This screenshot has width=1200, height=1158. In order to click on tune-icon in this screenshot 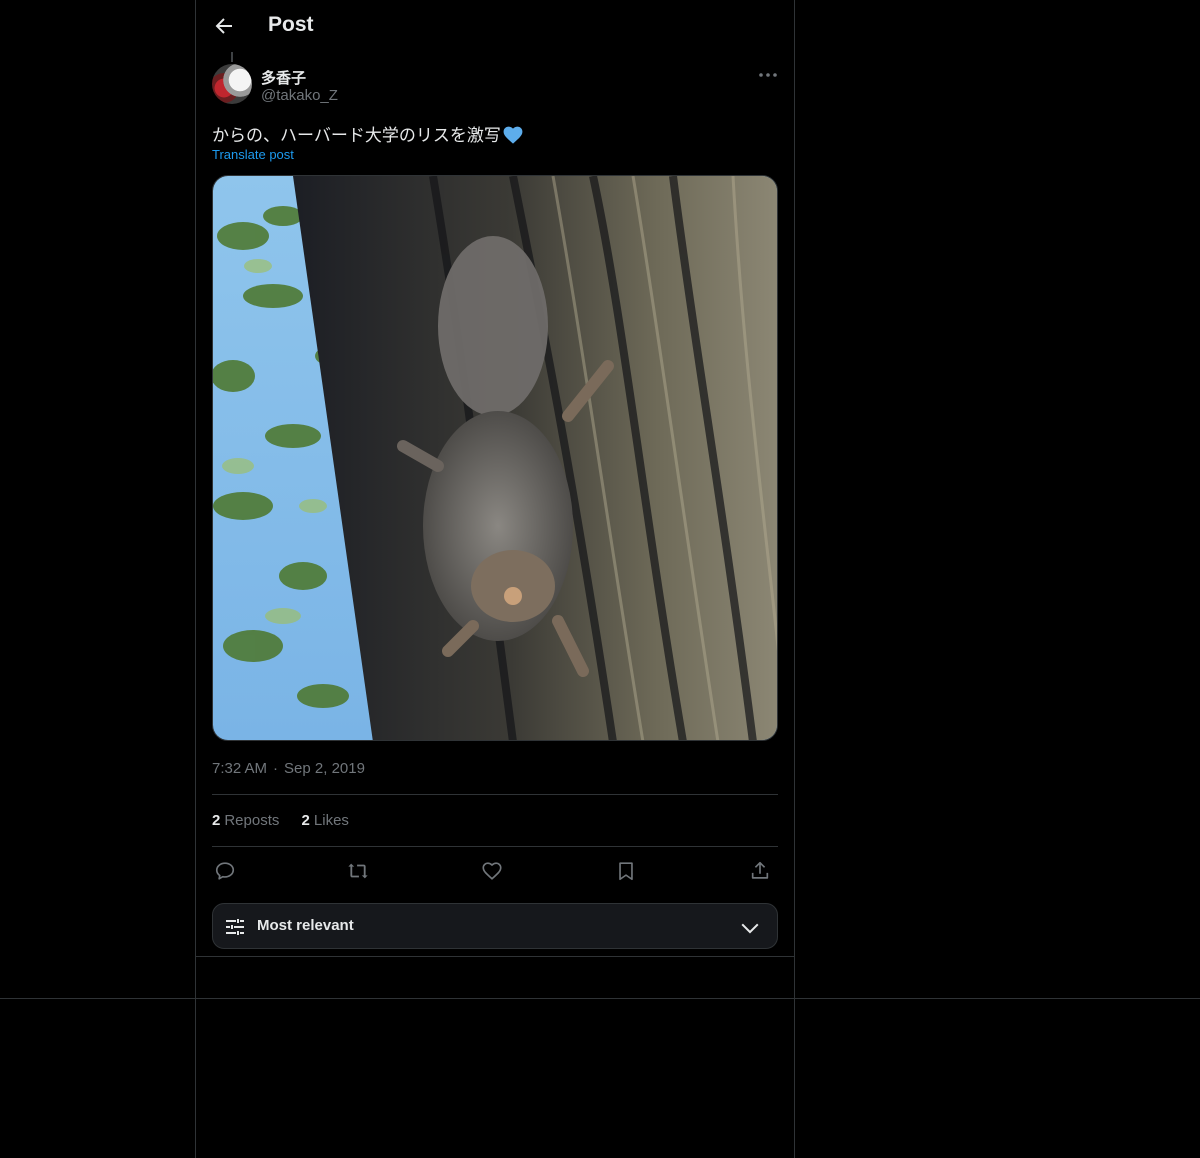, I will do `click(235, 927)`.